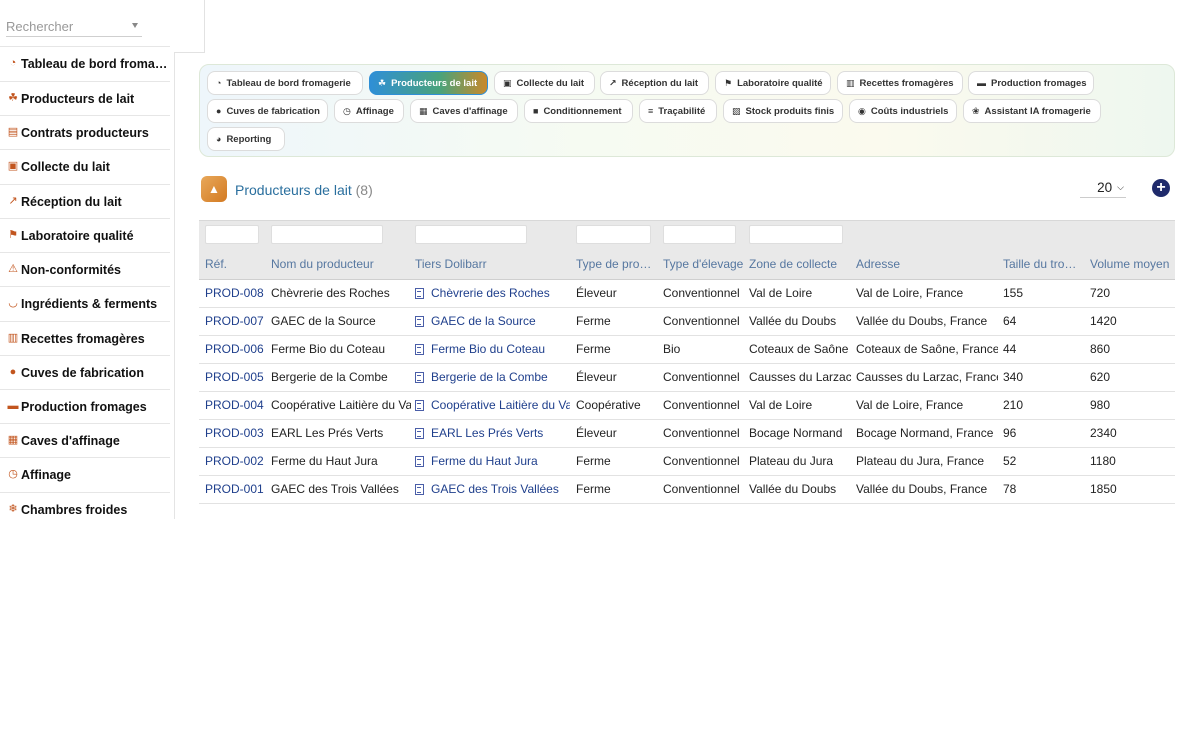  Describe the element at coordinates (85, 201) in the screenshot. I see `sidebar-item: ↗ Réception du lait` at that location.